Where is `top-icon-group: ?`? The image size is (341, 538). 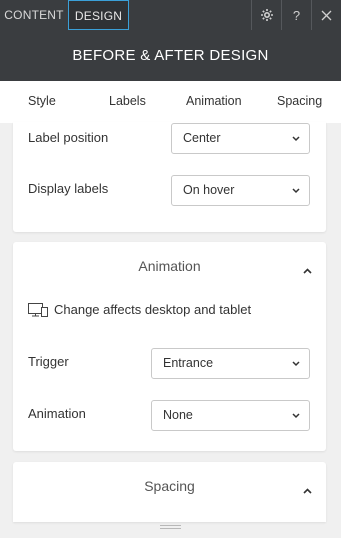
top-icon-group: ? is located at coordinates (296, 15).